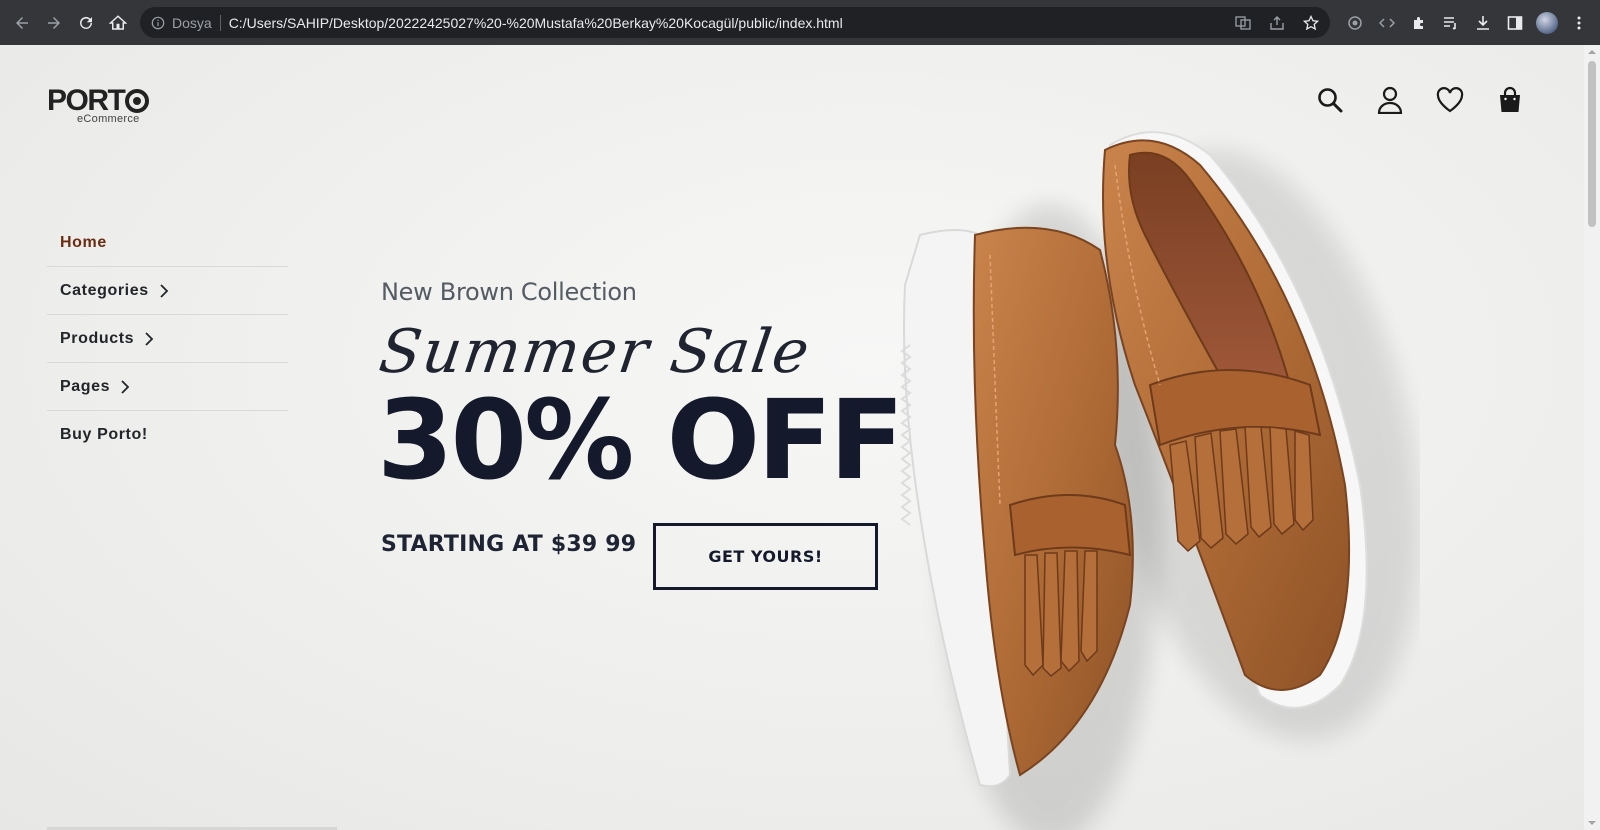 The width and height of the screenshot is (1600, 830). I want to click on home-icon, so click(118, 22).